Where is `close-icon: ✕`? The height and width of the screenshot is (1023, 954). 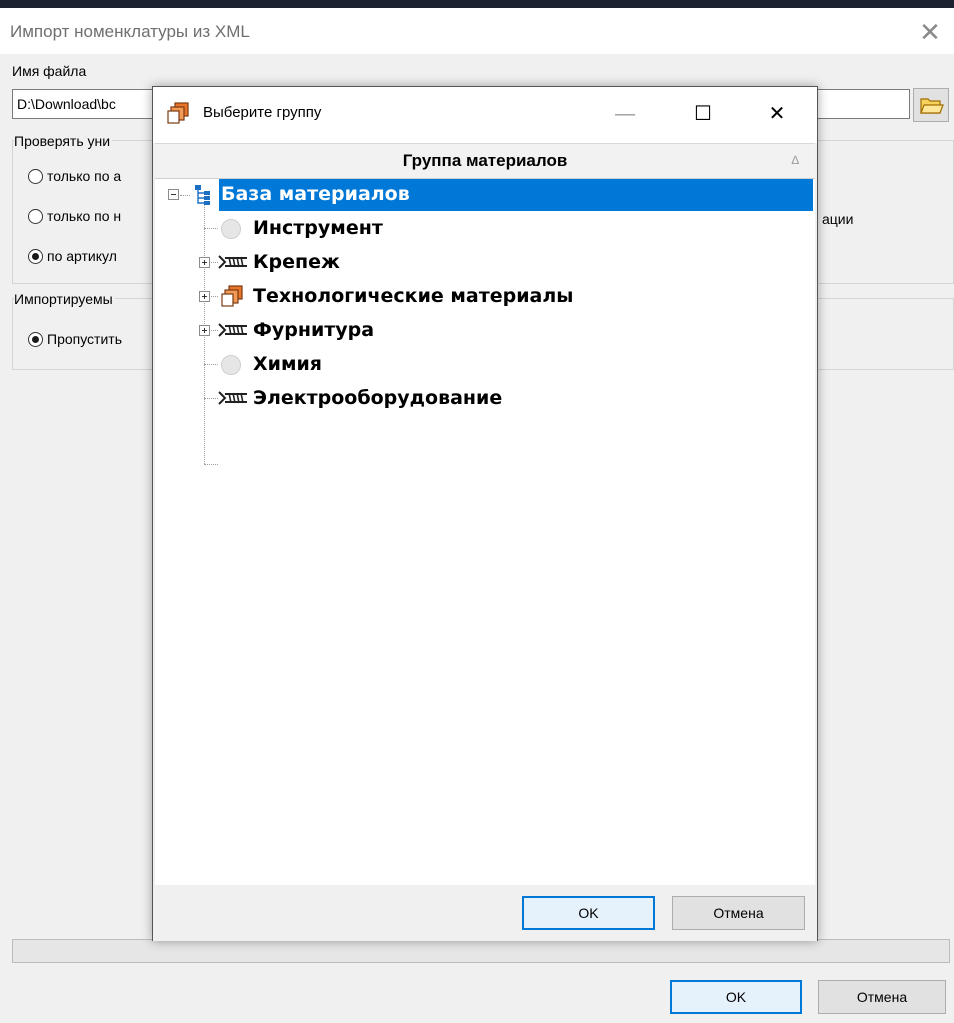 close-icon: ✕ is located at coordinates (777, 114).